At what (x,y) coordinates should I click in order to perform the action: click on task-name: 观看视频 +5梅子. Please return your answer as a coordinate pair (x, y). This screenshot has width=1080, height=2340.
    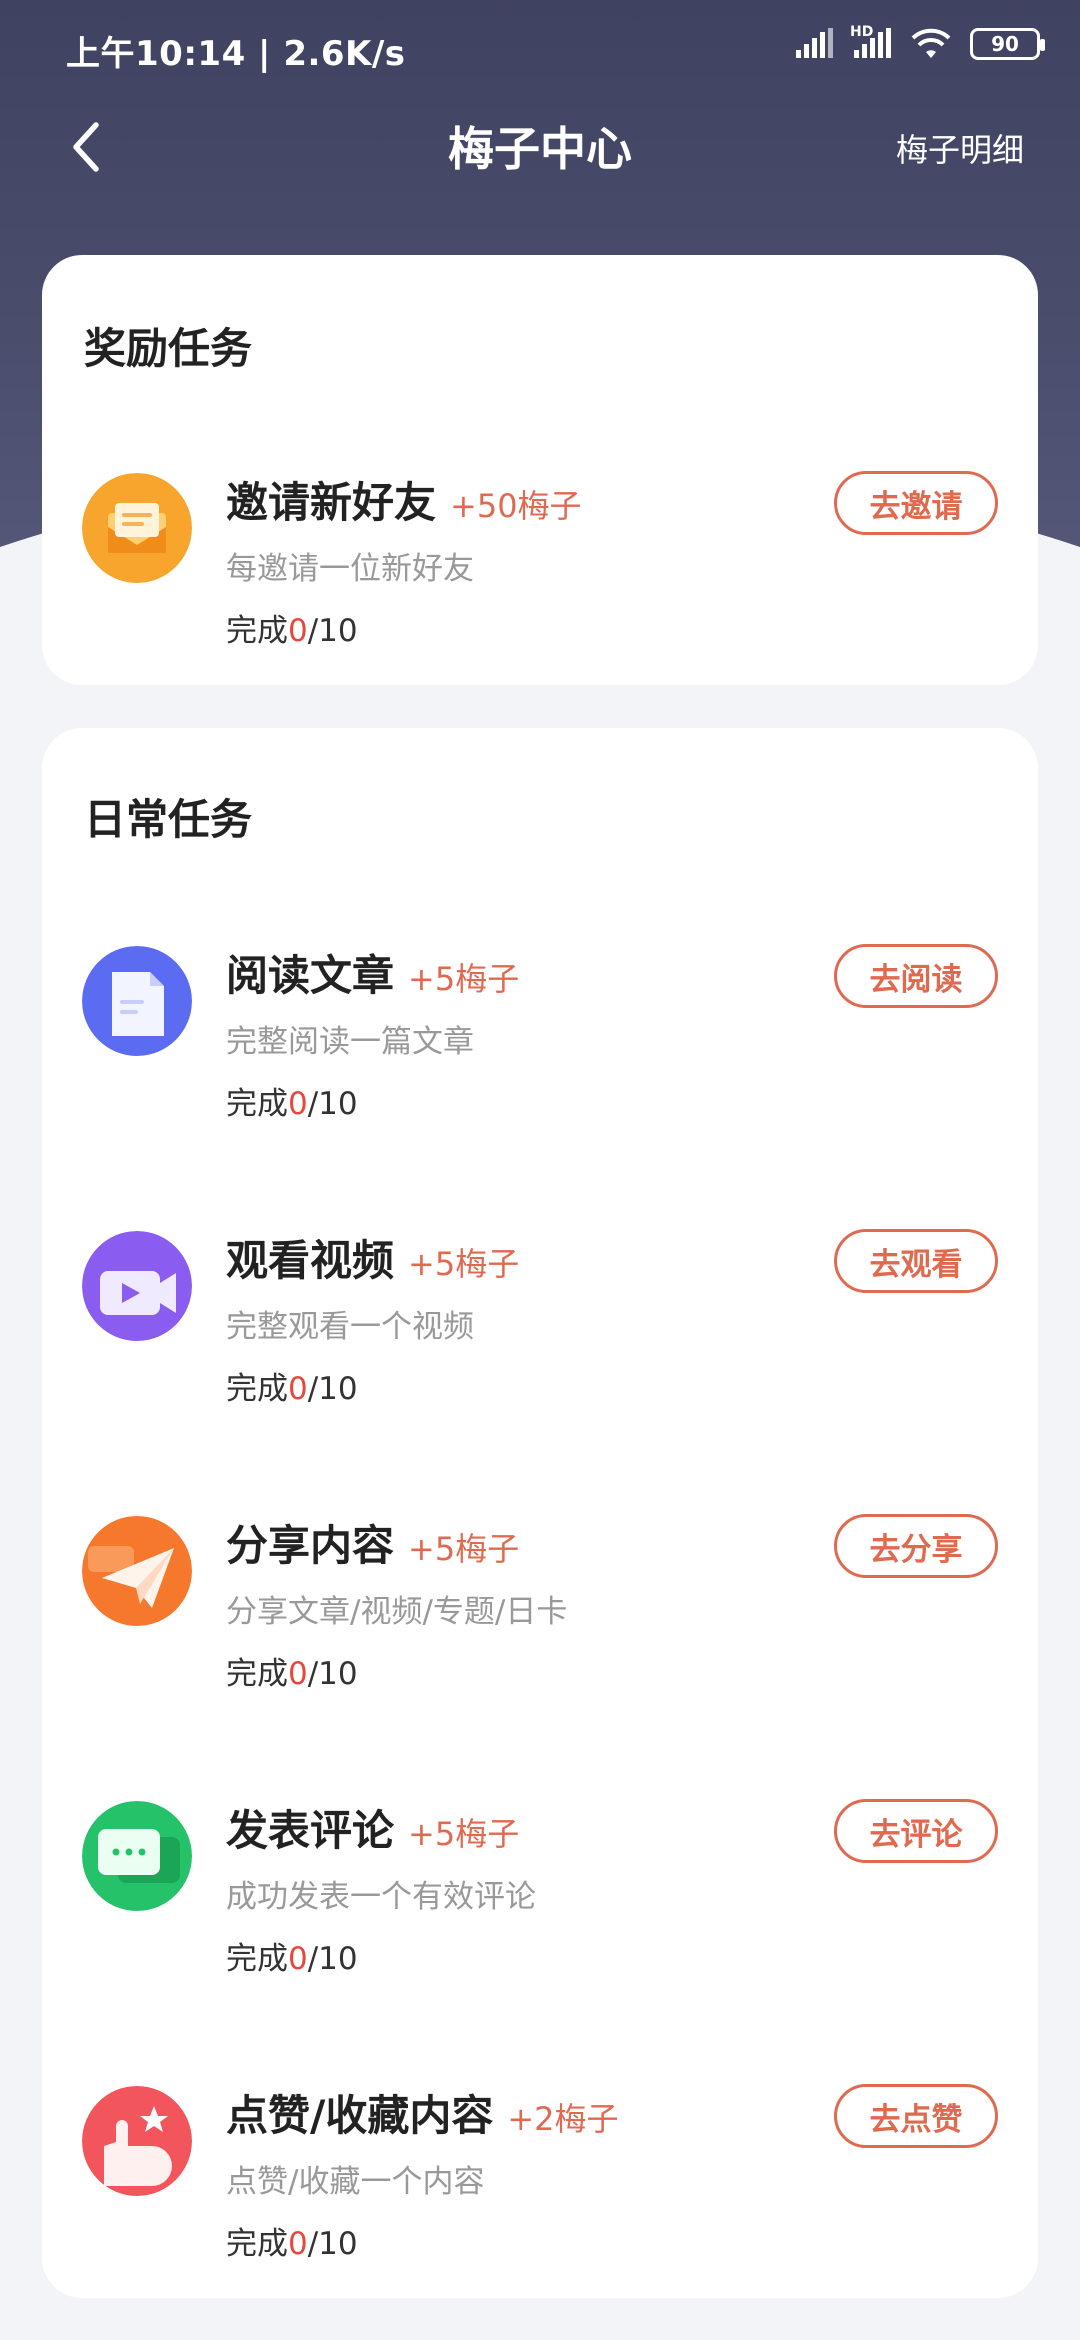
    Looking at the image, I should click on (372, 1257).